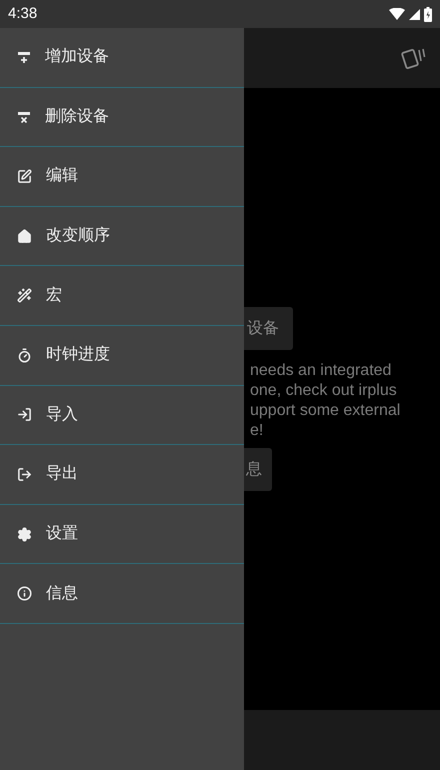 The width and height of the screenshot is (440, 770). Describe the element at coordinates (24, 534) in the screenshot. I see `settings-icon` at that location.